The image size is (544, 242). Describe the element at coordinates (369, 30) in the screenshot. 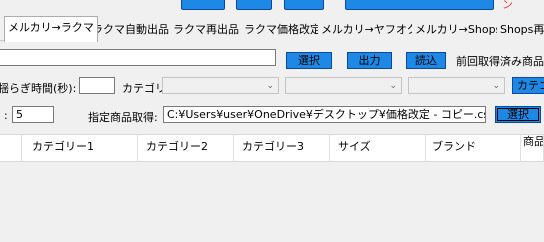

I see `tab-mercari-yahoo-auction: メルカリ→ヤフオク` at that location.